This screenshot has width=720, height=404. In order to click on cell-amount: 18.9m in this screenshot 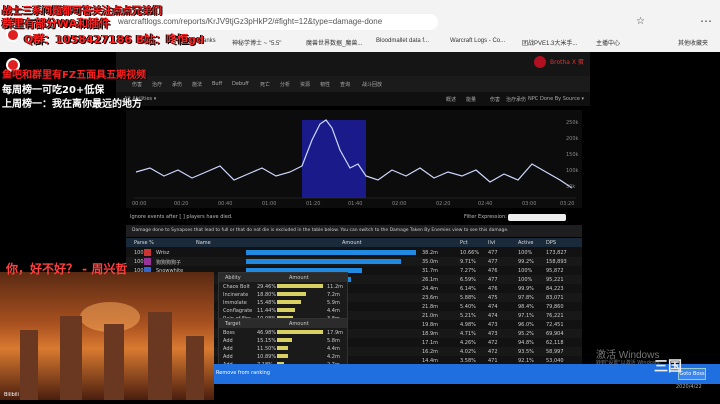, I will do `click(430, 334)`.